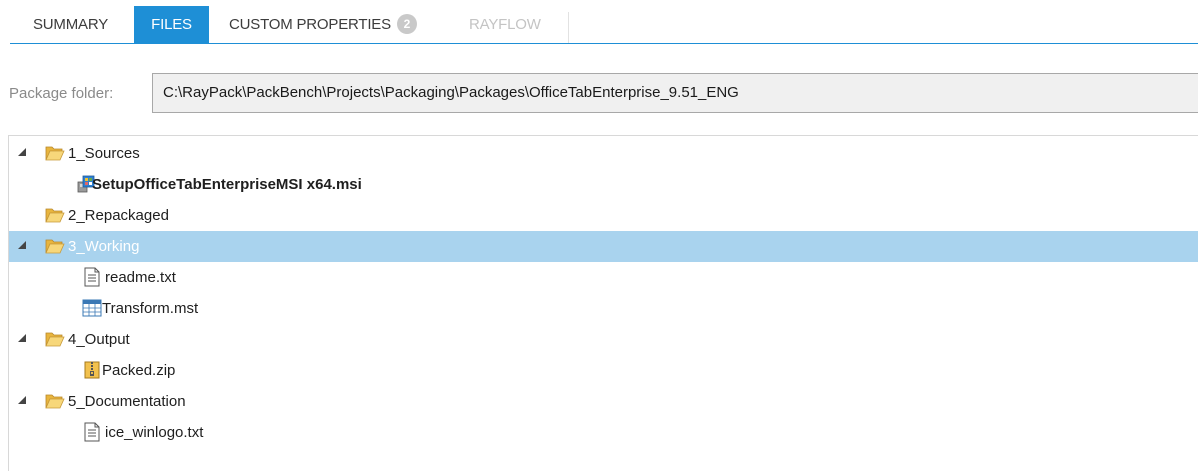 Image resolution: width=1198 pixels, height=471 pixels. What do you see at coordinates (603, 153) in the screenshot?
I see `tree-node-1-sources: 1_Sources` at bounding box center [603, 153].